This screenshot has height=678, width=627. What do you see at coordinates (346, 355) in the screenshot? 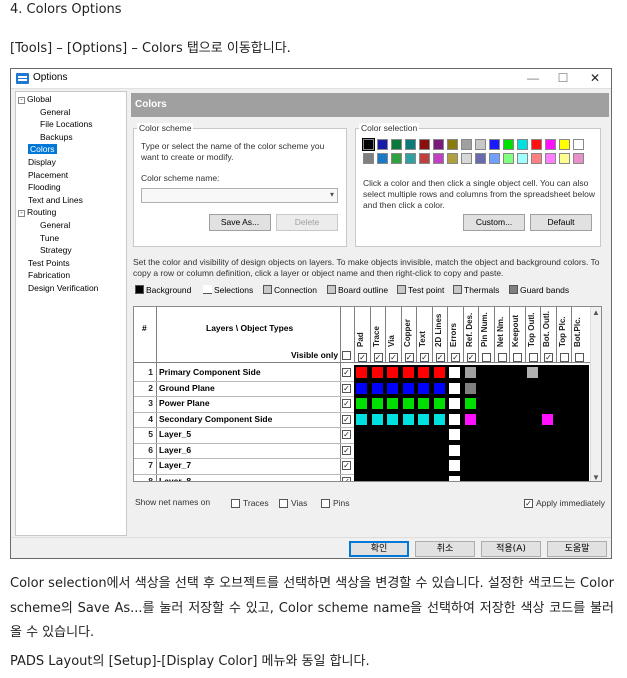
I see `visible-only-checkbox` at bounding box center [346, 355].